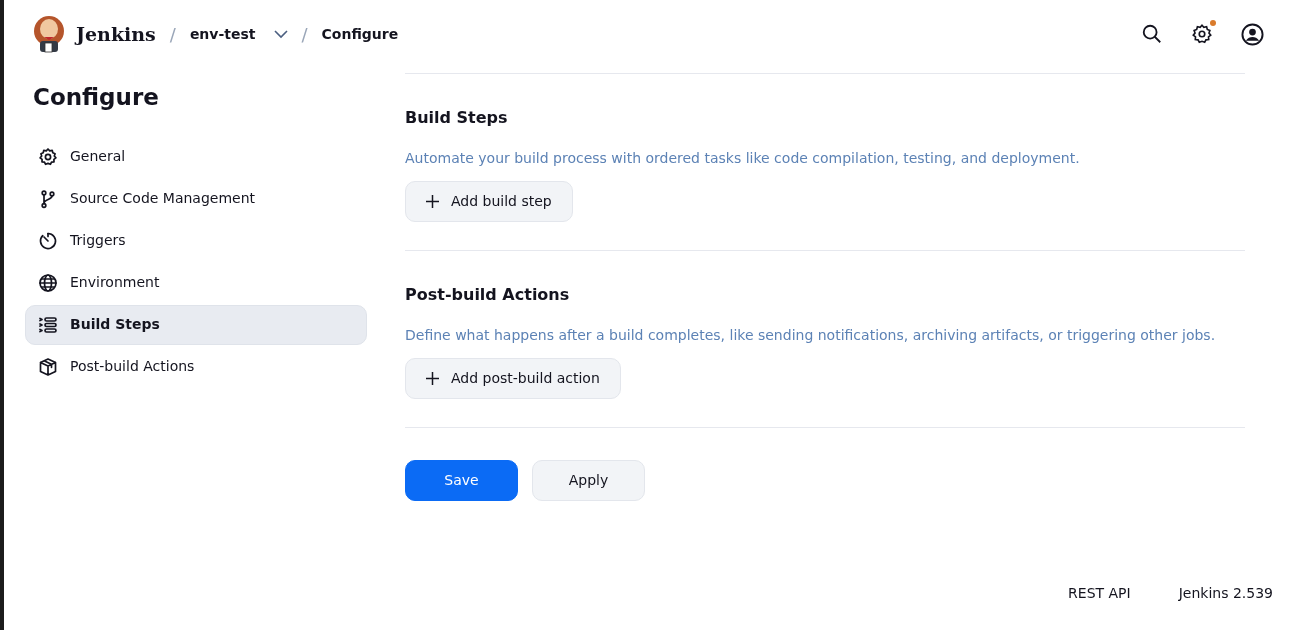  Describe the element at coordinates (49, 34) in the screenshot. I see `jenkins-logo-icon` at that location.